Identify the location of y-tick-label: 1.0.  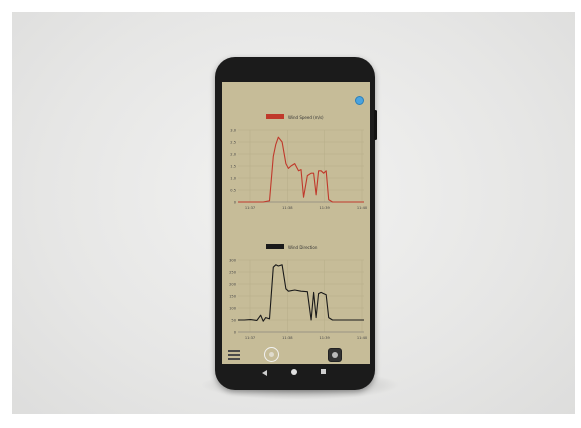
(233, 179).